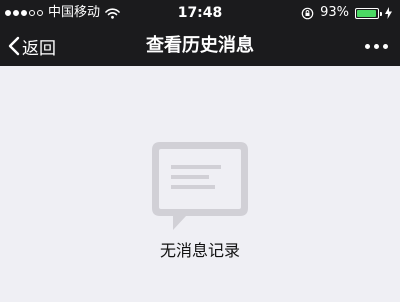  Describe the element at coordinates (200, 186) in the screenshot. I see `empty-message-icon` at that location.